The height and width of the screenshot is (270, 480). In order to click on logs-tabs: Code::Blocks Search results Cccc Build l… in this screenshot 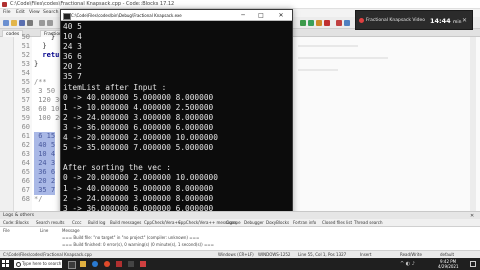, I will do `click(240, 223)`.